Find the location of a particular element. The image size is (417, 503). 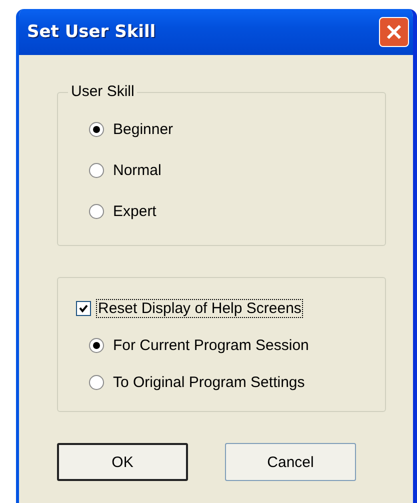

close-button is located at coordinates (394, 32).